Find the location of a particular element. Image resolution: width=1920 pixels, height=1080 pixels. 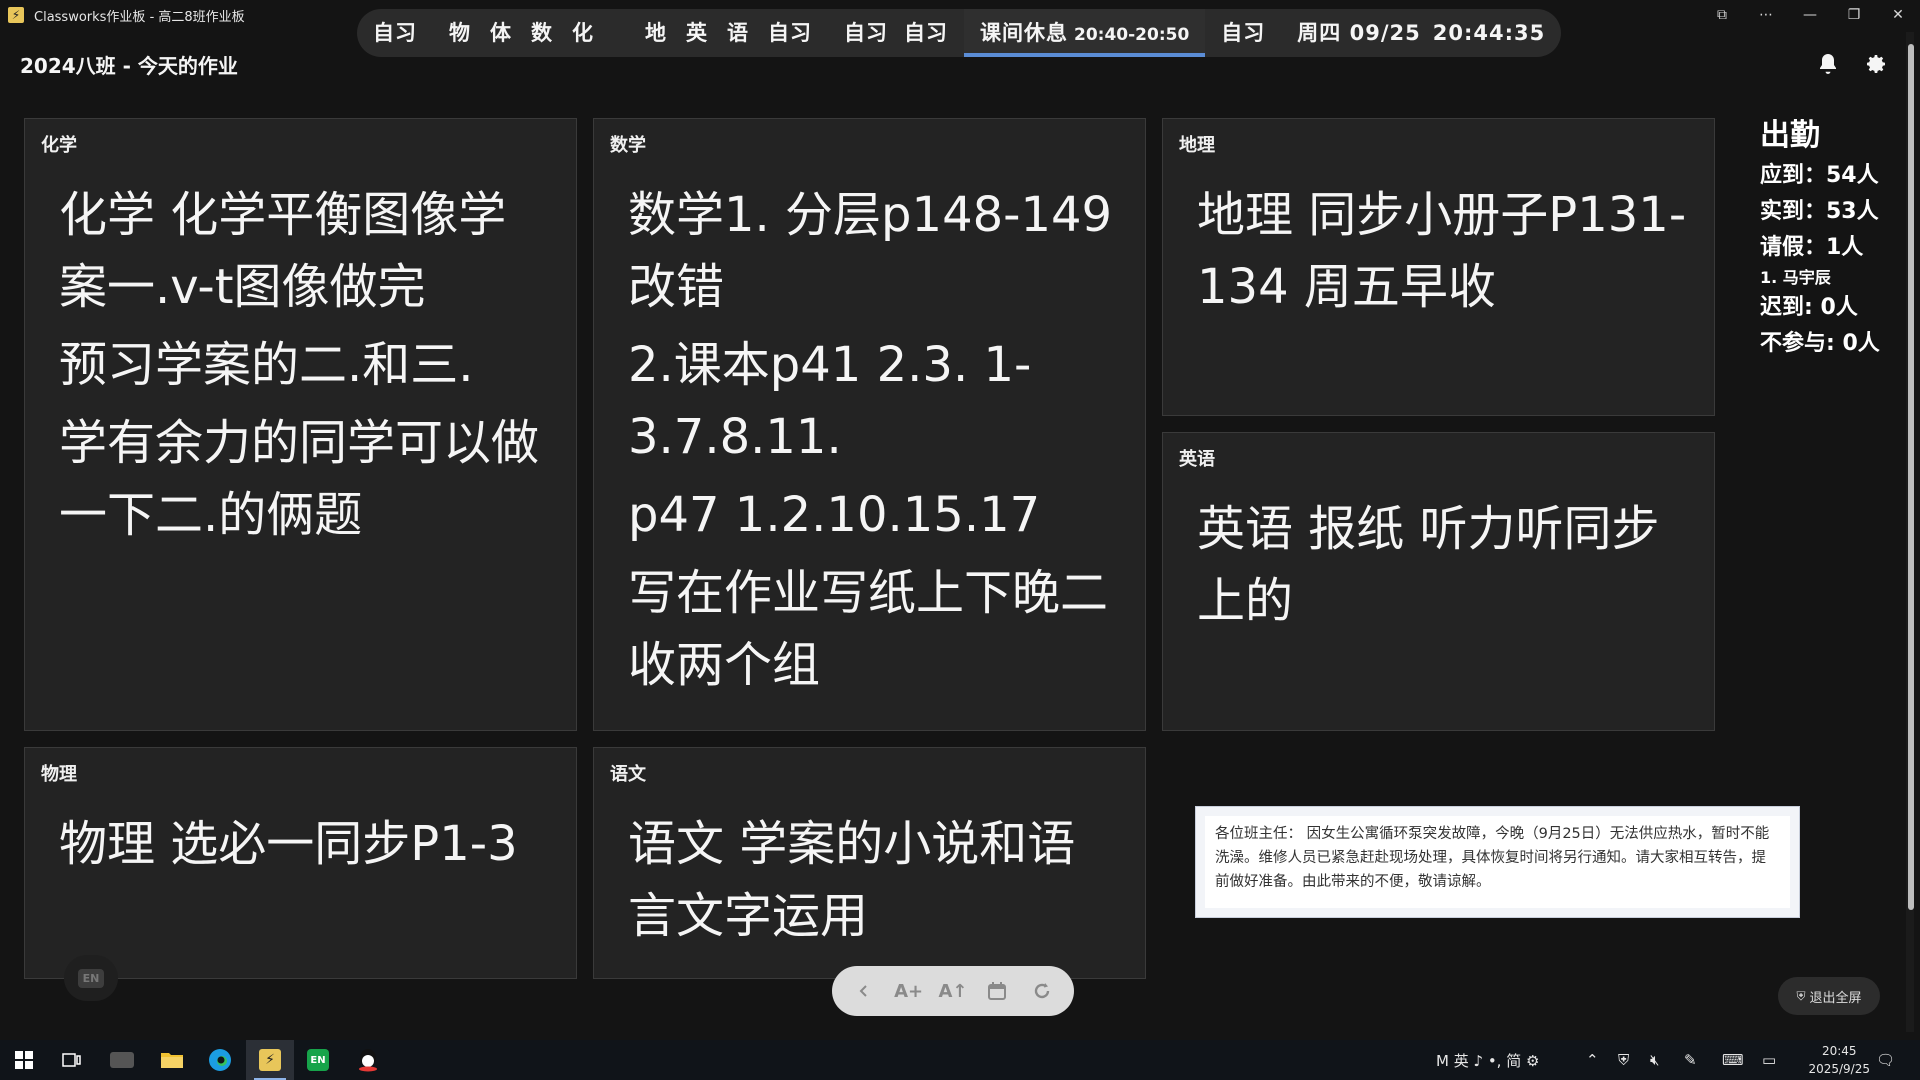

schedule-item: 物体数化 is located at coordinates (531, 33).